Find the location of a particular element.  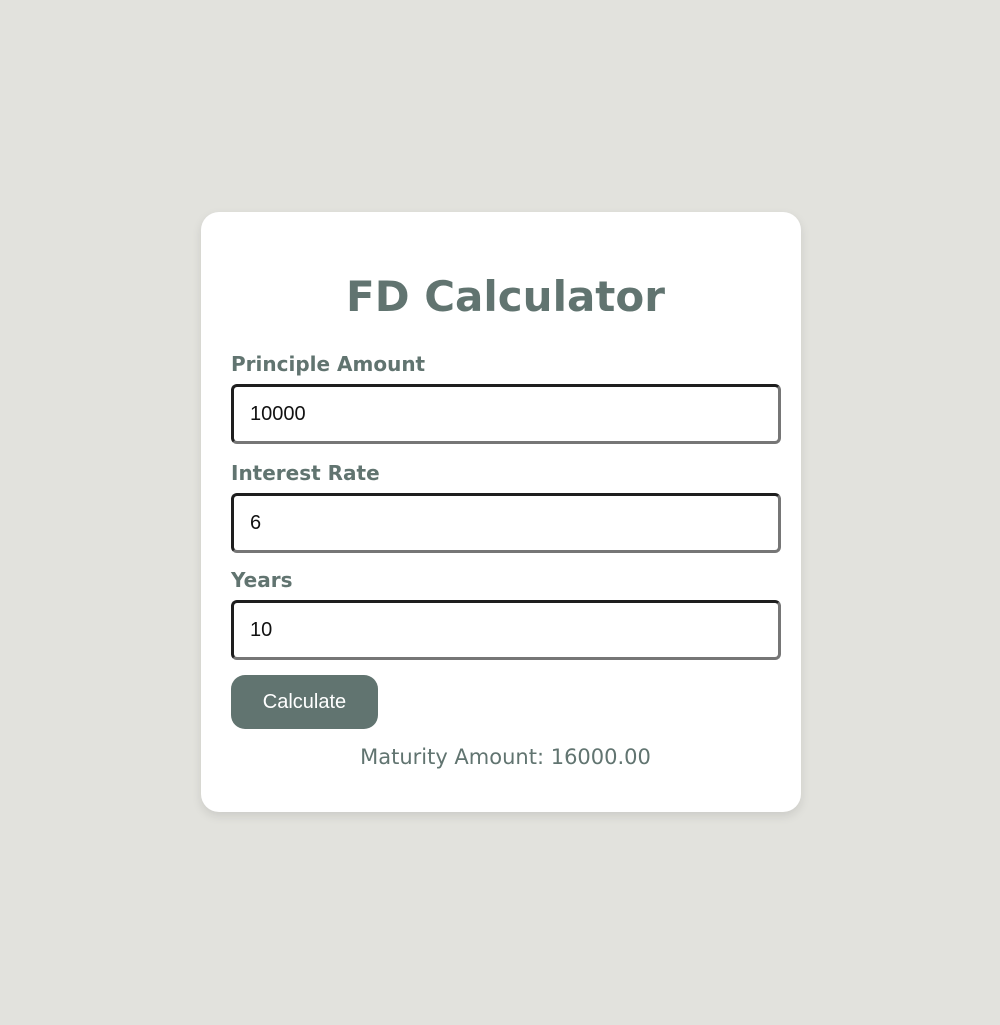

principle-amount-label: Principle Amount is located at coordinates (328, 364).